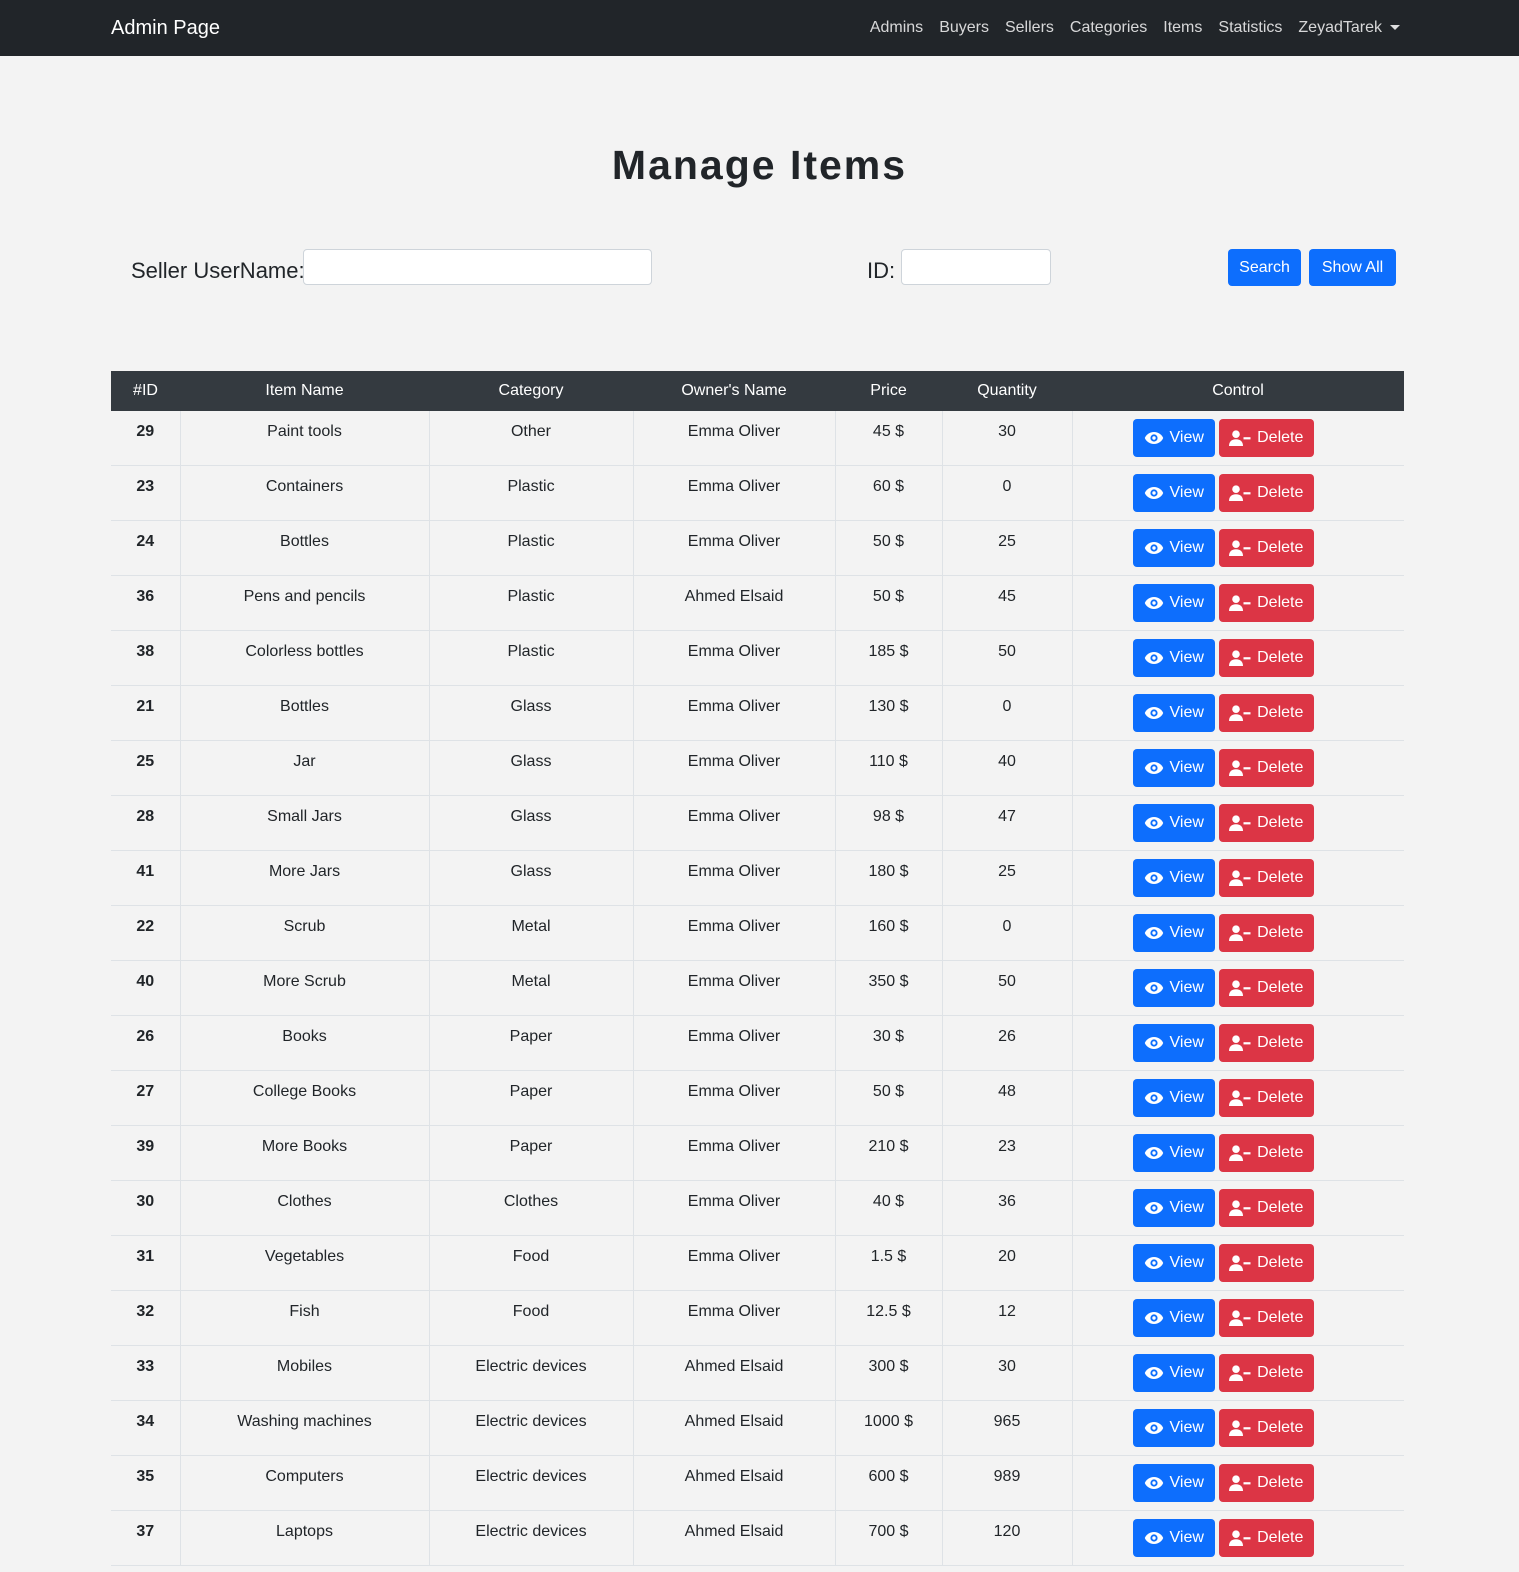 This screenshot has height=1572, width=1519. What do you see at coordinates (145, 823) in the screenshot?
I see `cell-id: 28` at bounding box center [145, 823].